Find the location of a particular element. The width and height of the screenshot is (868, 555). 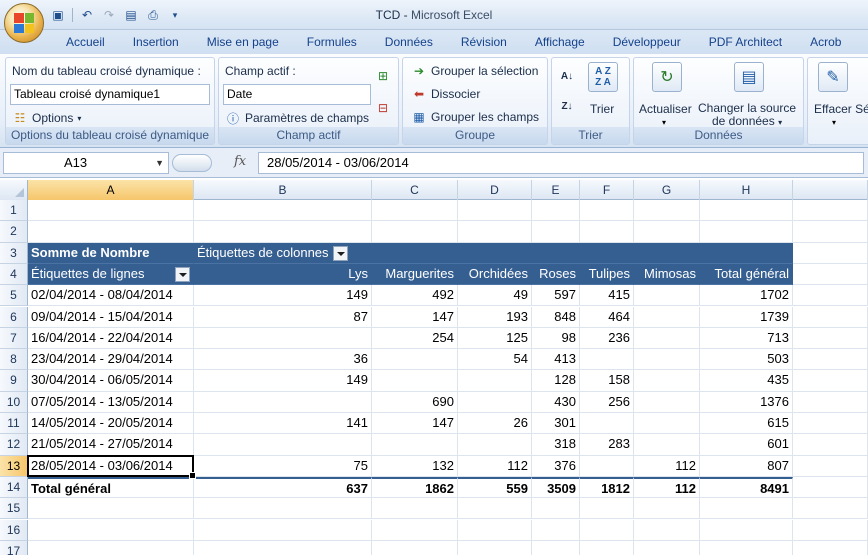

pivot-value-cell: 415 is located at coordinates (607, 296).